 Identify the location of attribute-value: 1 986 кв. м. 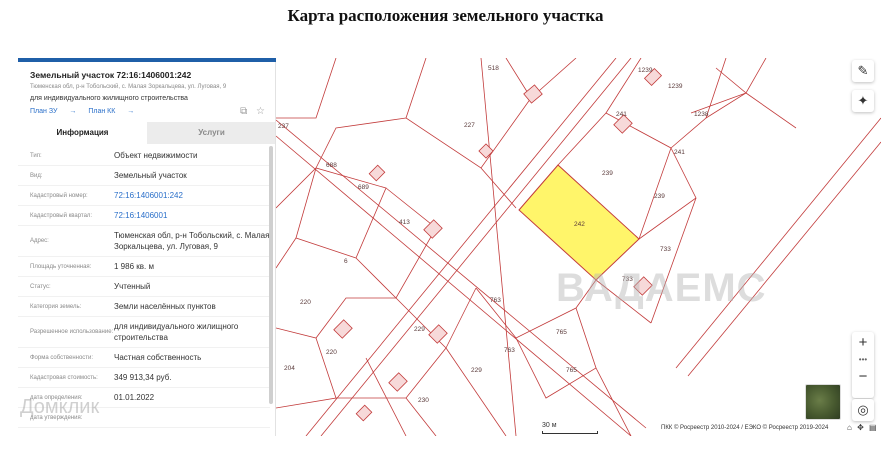
(134, 266).